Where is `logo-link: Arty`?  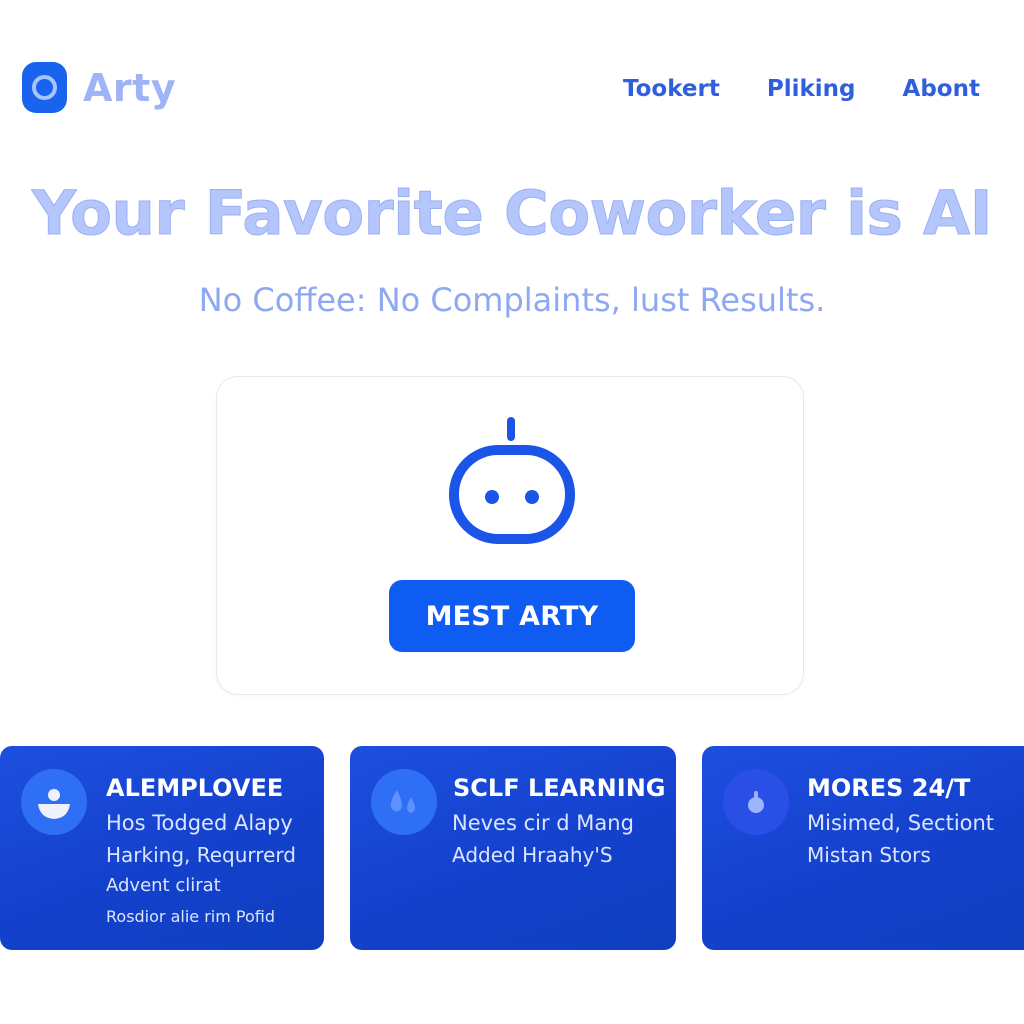 logo-link: Arty is located at coordinates (99, 87).